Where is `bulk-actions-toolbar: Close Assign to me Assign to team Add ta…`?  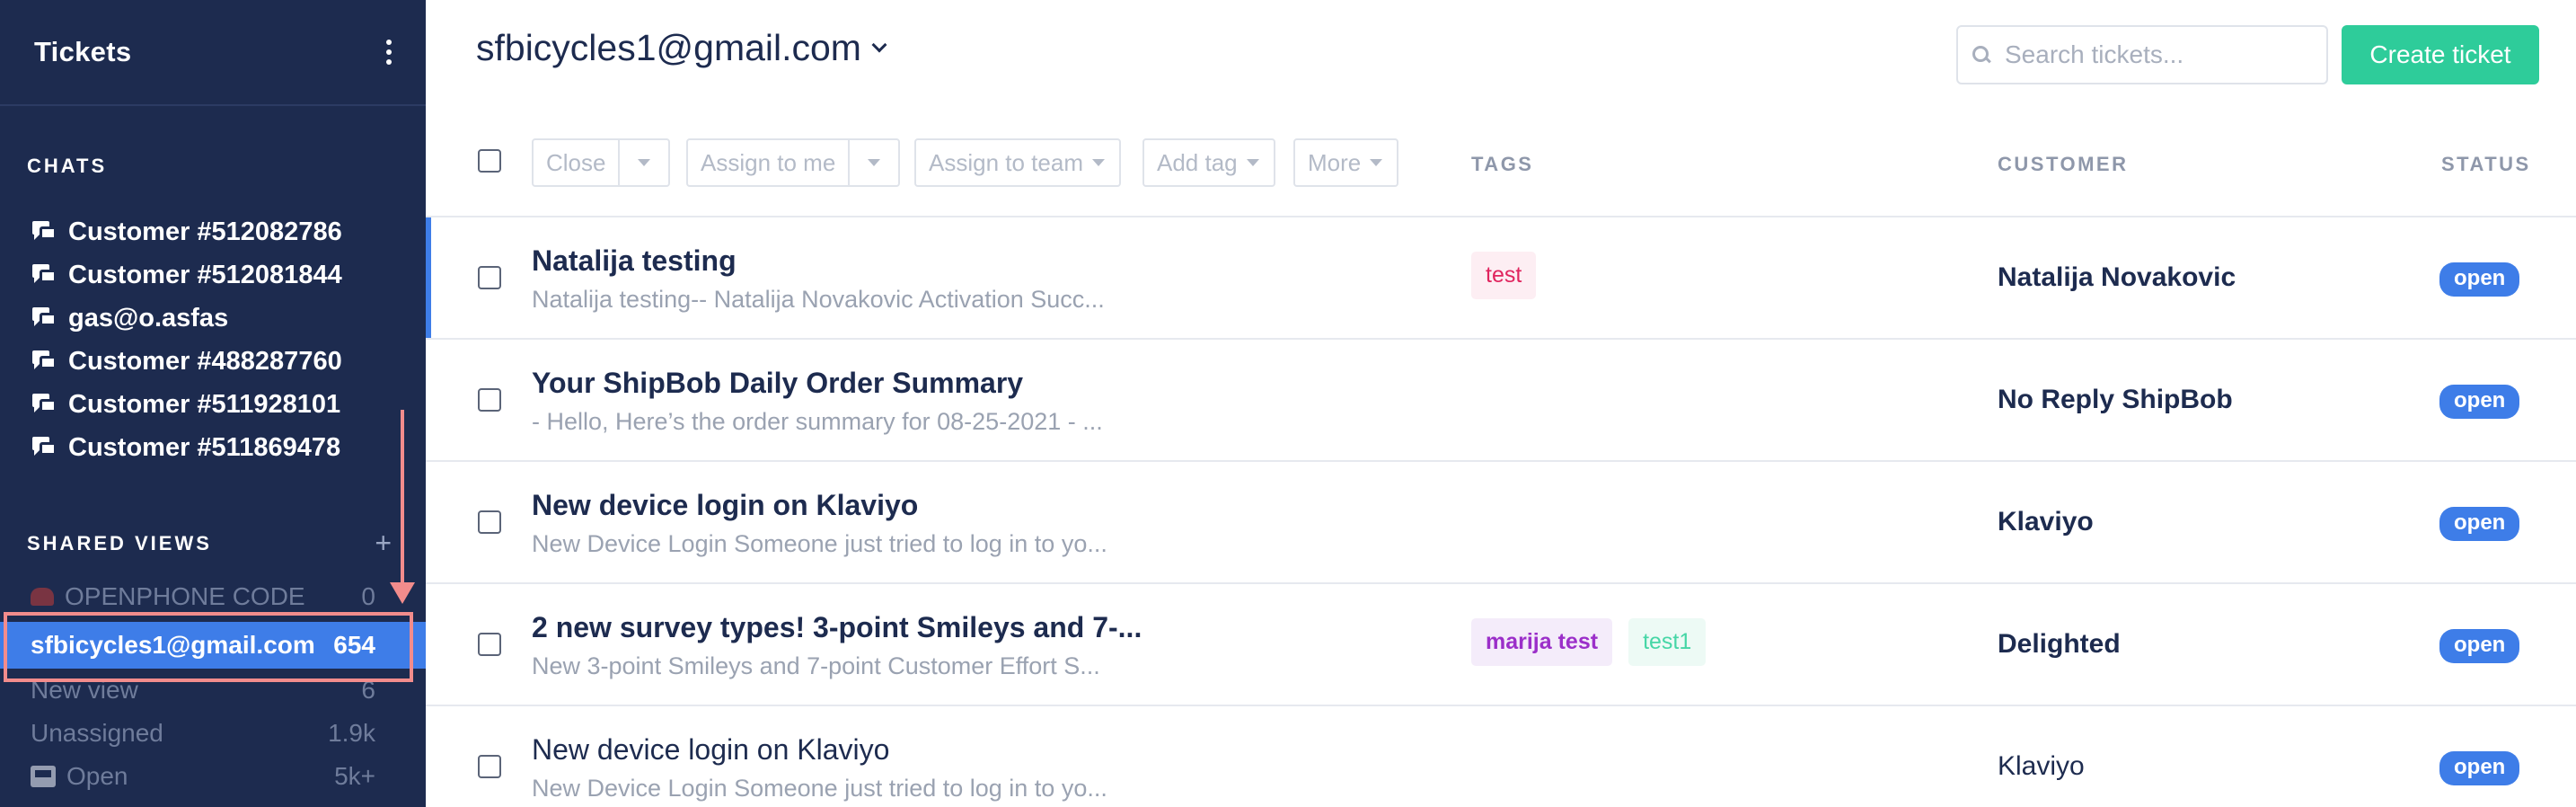 bulk-actions-toolbar: Close Assign to me Assign to team Add ta… is located at coordinates (1501, 161).